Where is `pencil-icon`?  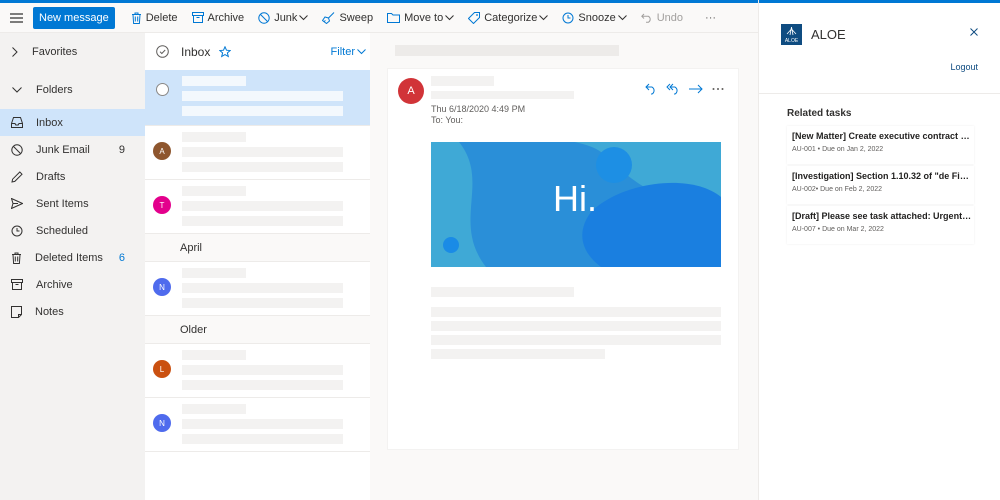 pencil-icon is located at coordinates (17, 176).